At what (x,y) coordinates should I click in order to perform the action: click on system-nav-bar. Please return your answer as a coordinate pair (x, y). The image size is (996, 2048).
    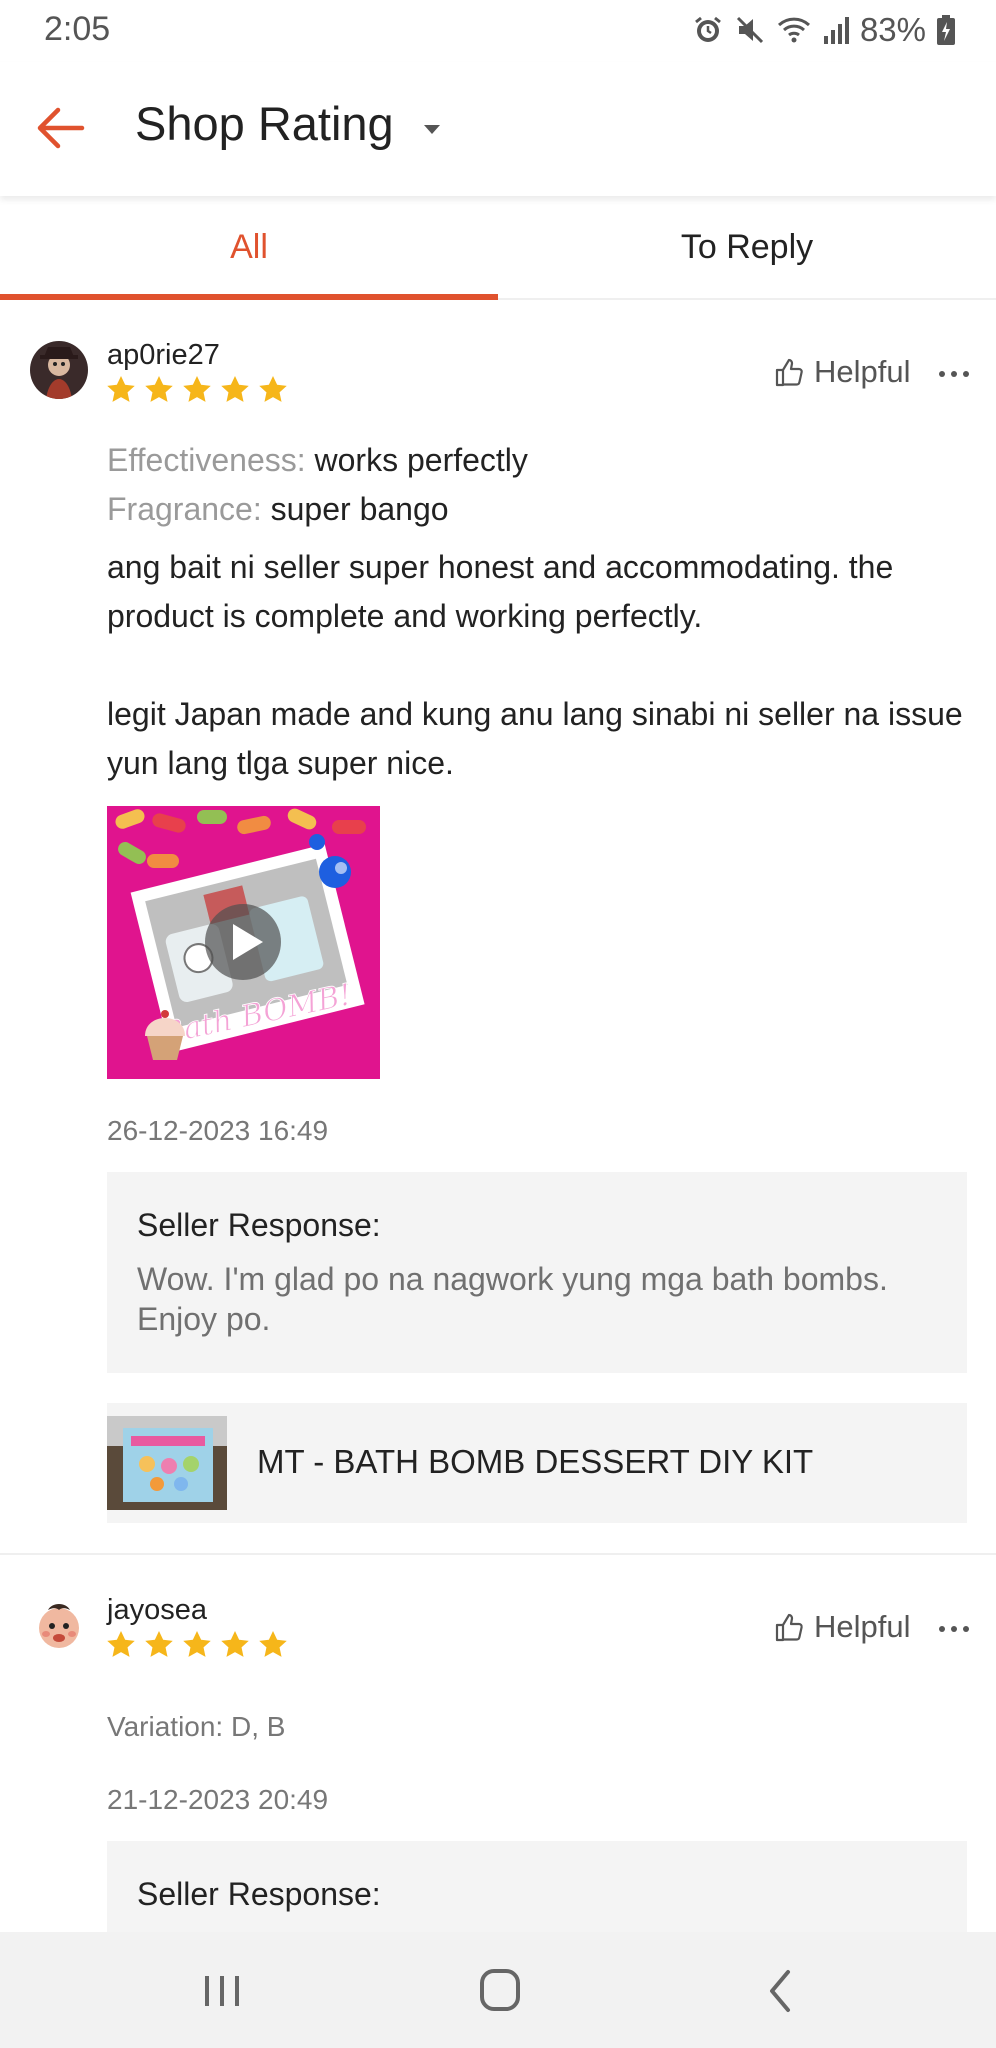
    Looking at the image, I should click on (498, 1990).